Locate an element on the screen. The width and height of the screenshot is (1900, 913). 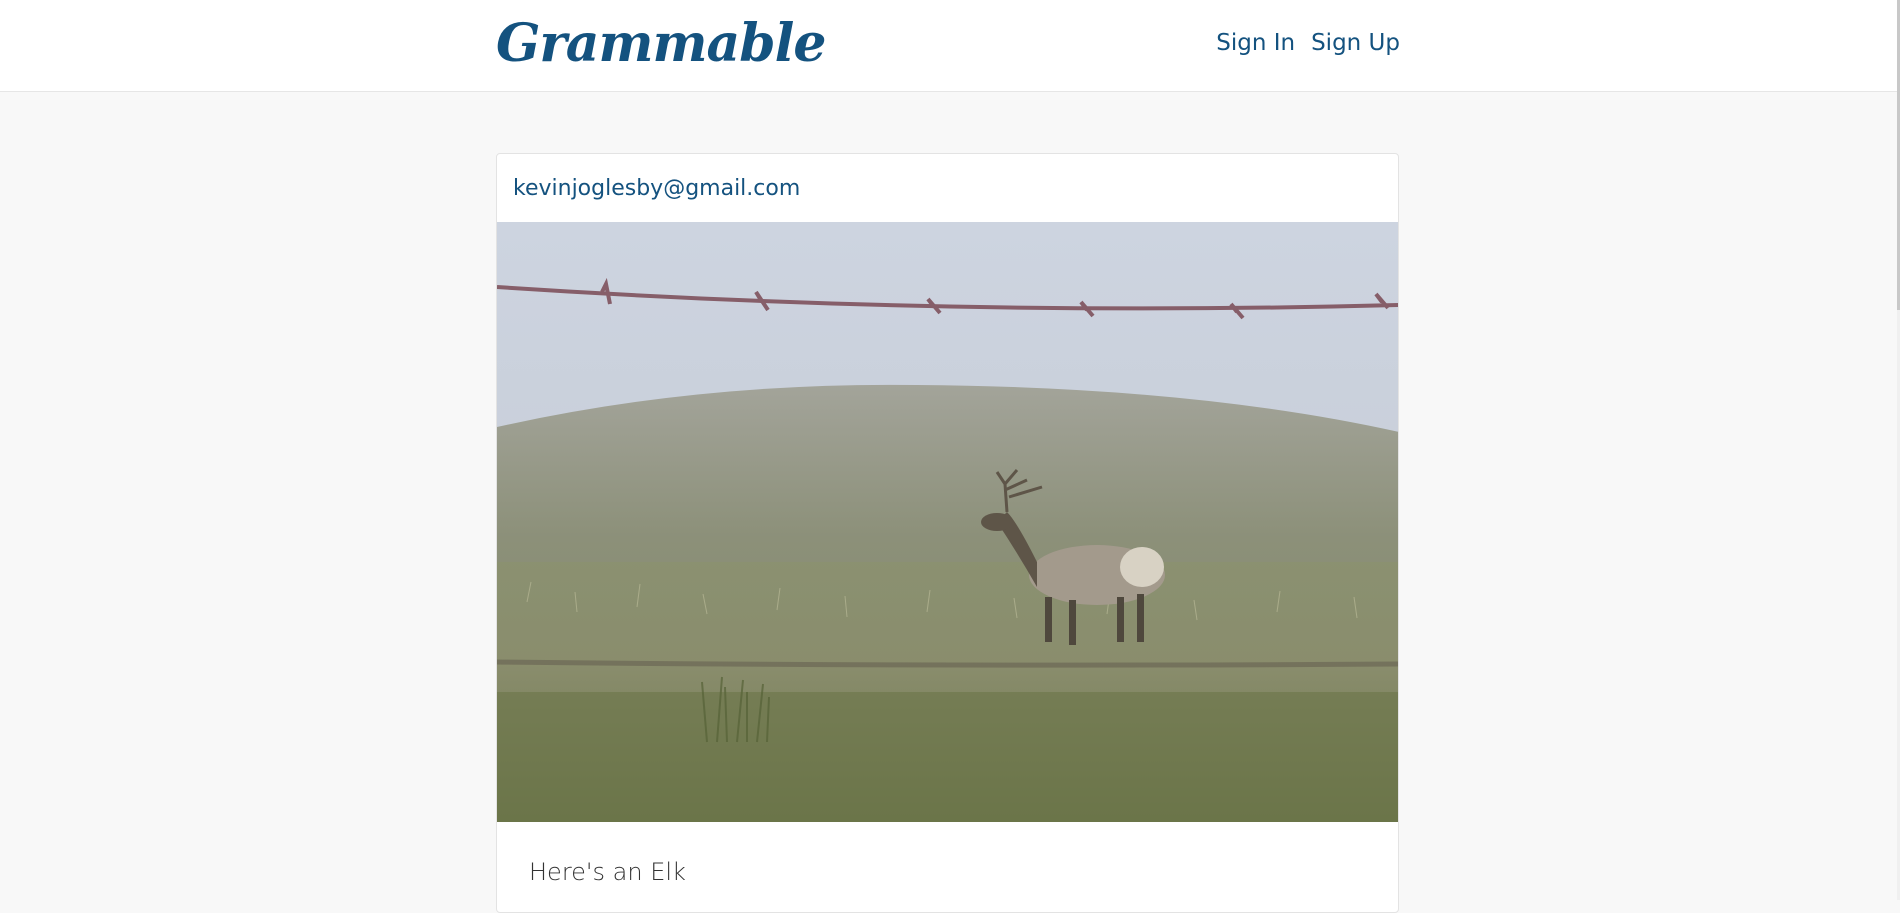
top-navbar: Grammable Sign In Sign Up is located at coordinates (950, 46).